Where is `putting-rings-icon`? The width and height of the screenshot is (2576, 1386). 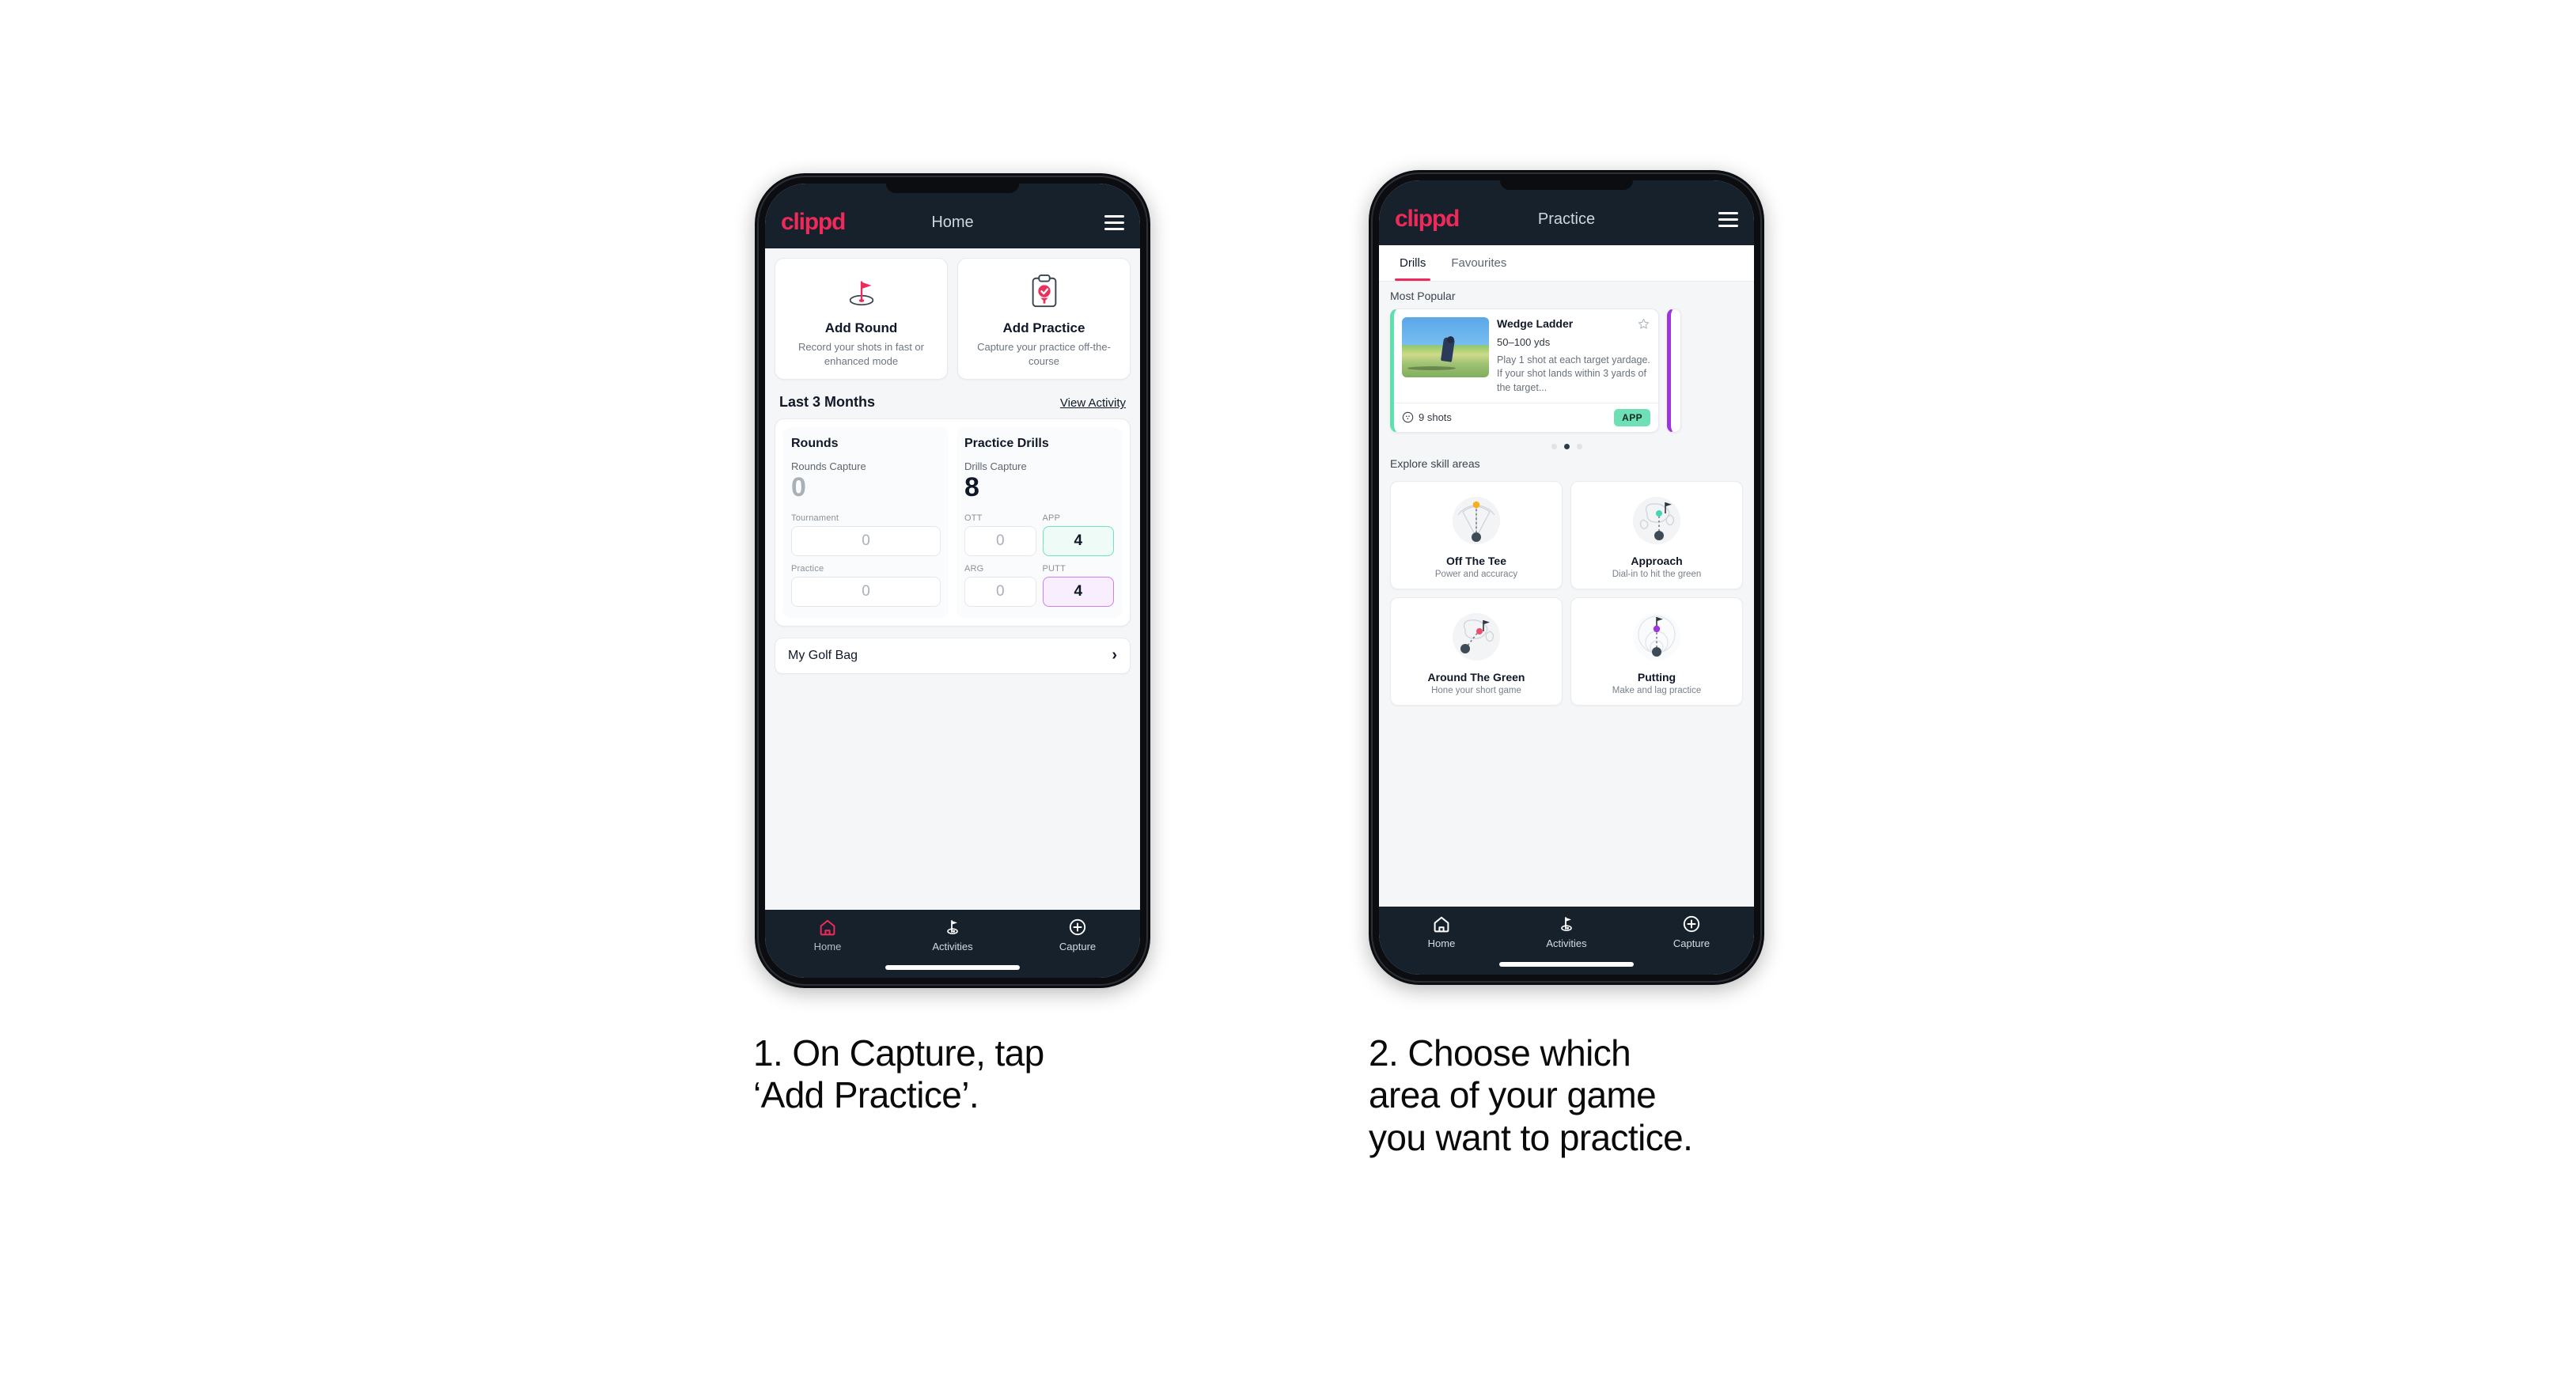
putting-rings-icon is located at coordinates (1656, 637).